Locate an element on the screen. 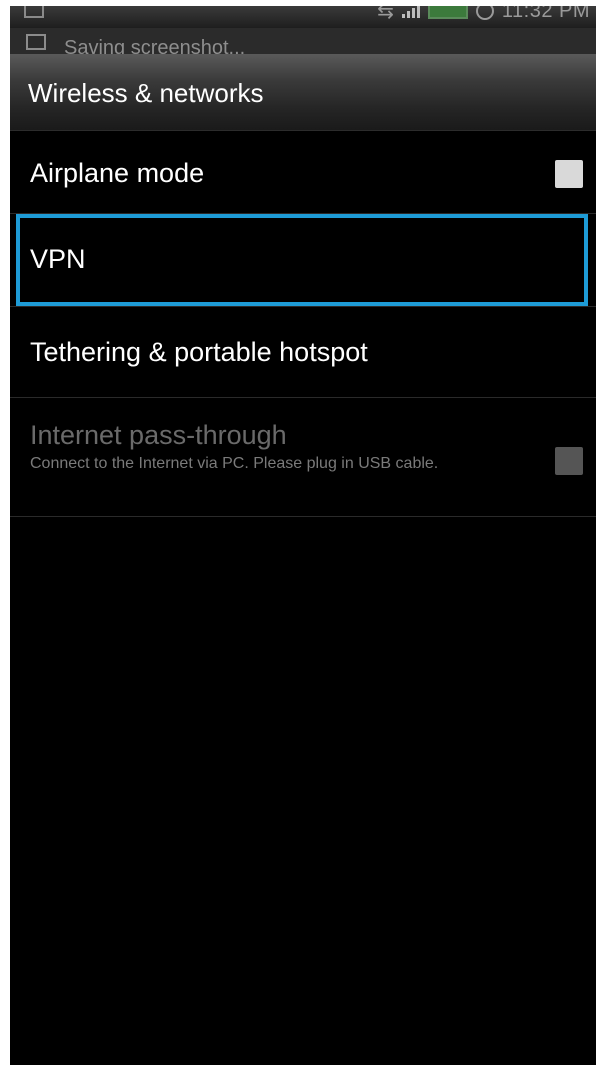  internet-pass-through-label: Internet pass-through is located at coordinates (158, 435).